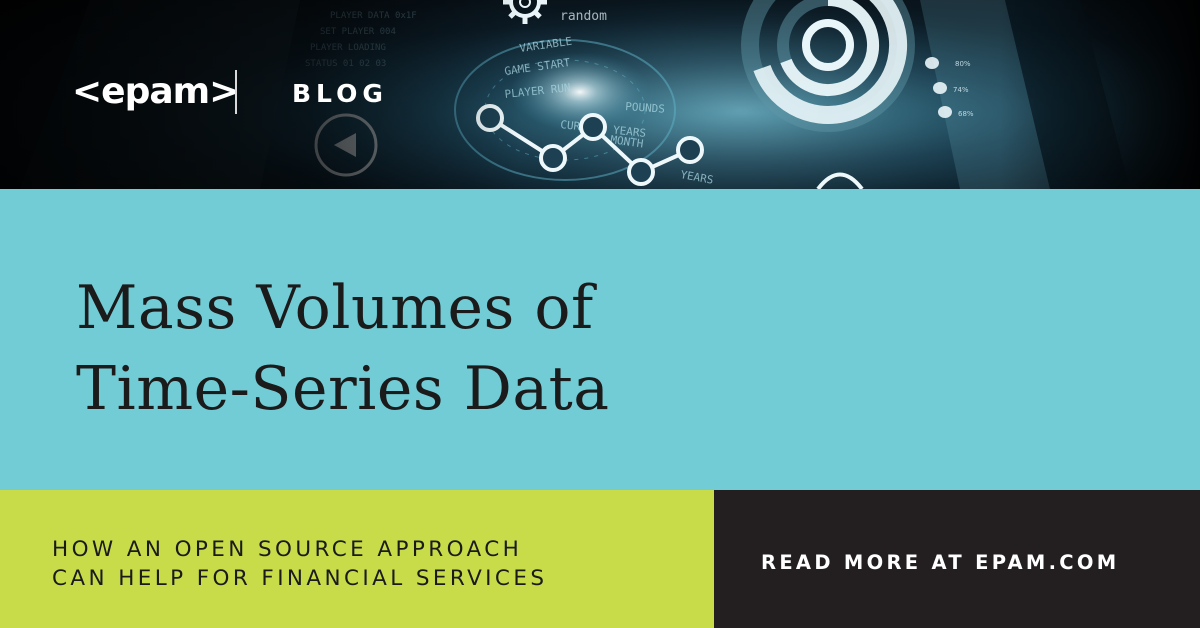 This screenshot has height=628, width=1200. What do you see at coordinates (1100, 94) in the screenshot?
I see `banner-right-shade` at bounding box center [1100, 94].